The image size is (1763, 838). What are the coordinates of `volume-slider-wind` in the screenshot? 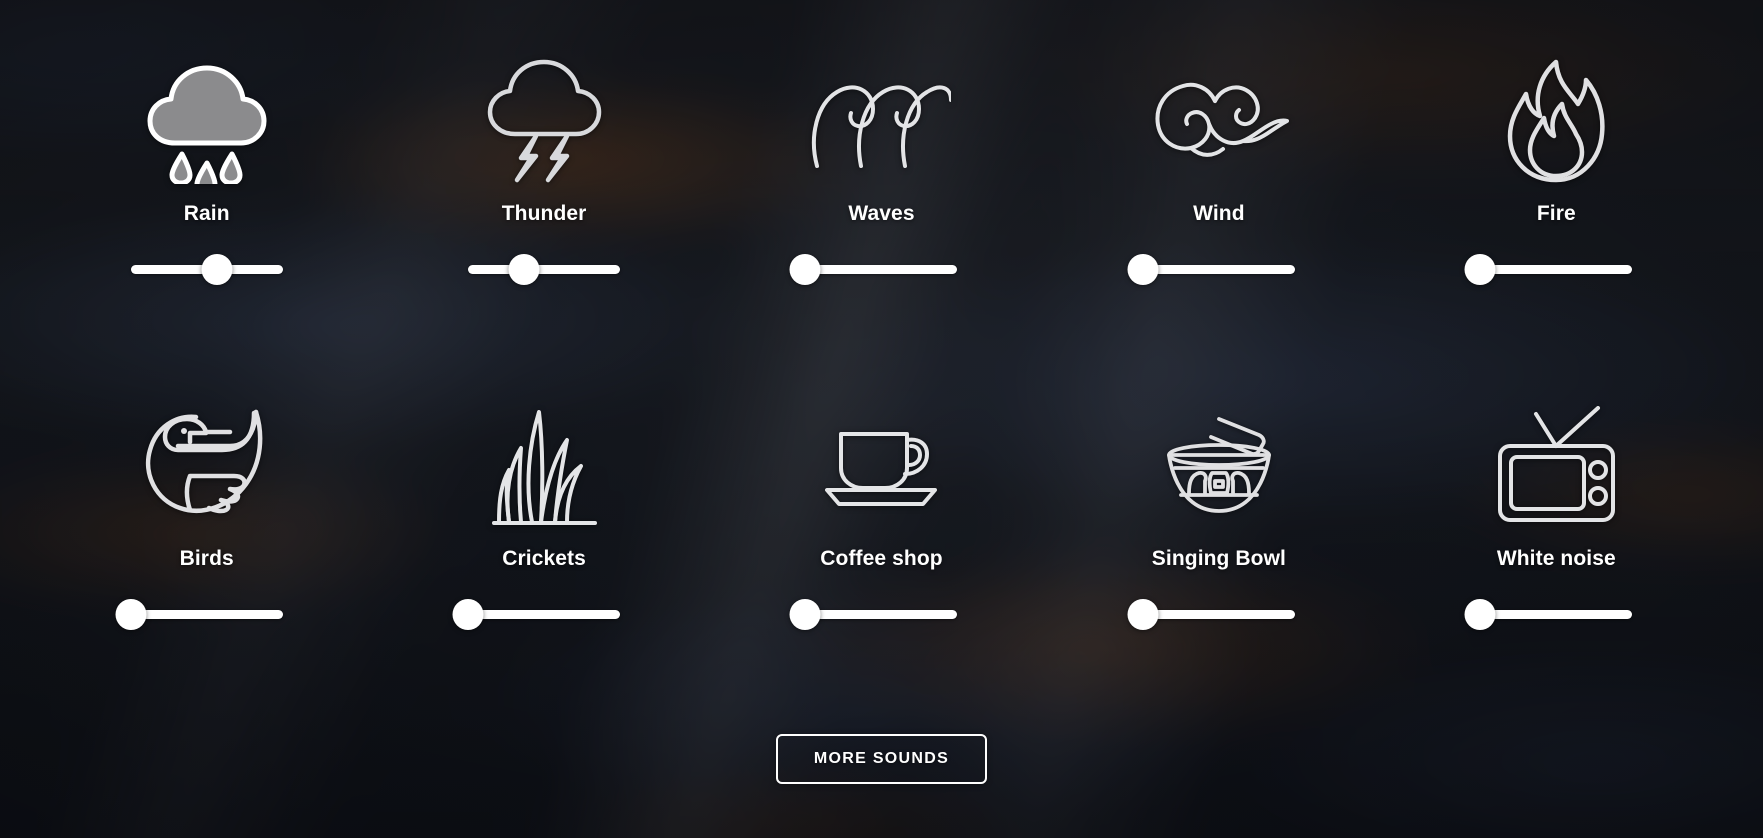 It's located at (1211, 269).